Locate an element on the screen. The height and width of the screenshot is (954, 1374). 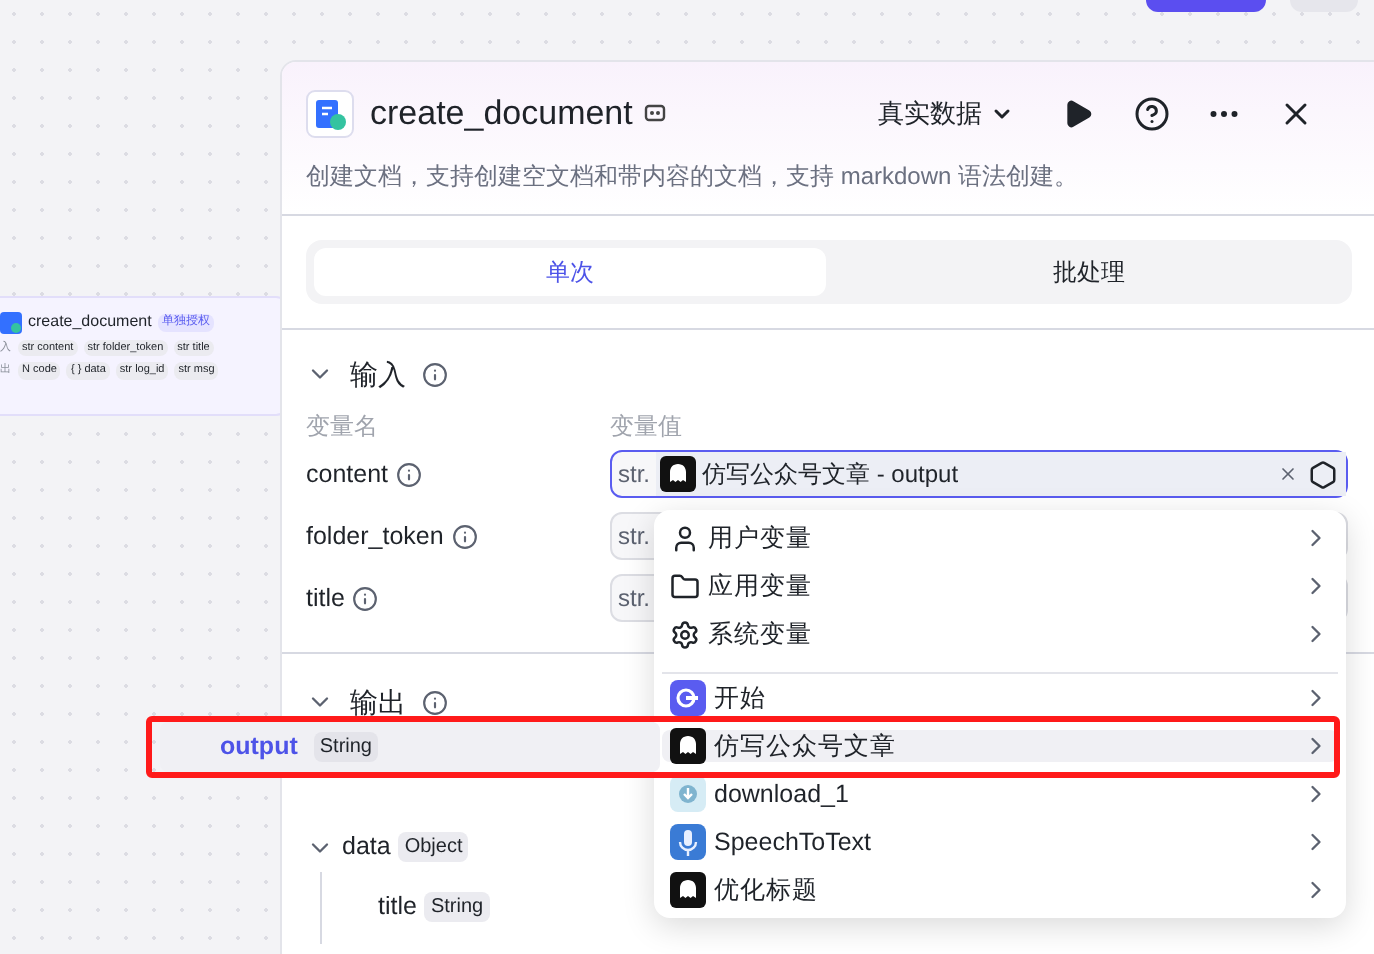
menu-item: download_1 is located at coordinates (1000, 794).